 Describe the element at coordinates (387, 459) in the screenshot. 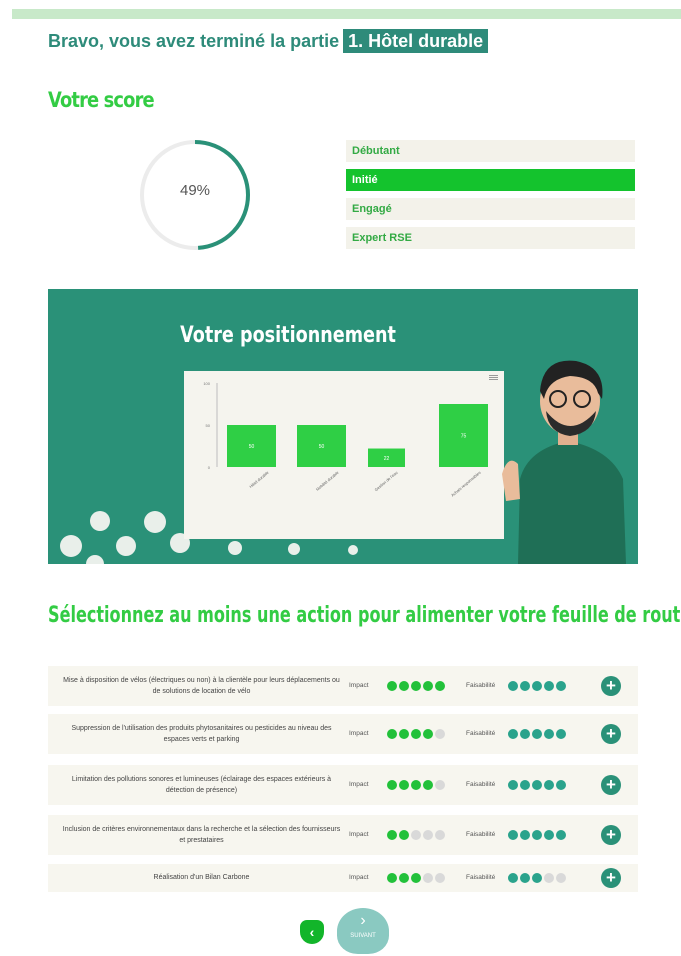

I see `chart-data-label: 22` at that location.